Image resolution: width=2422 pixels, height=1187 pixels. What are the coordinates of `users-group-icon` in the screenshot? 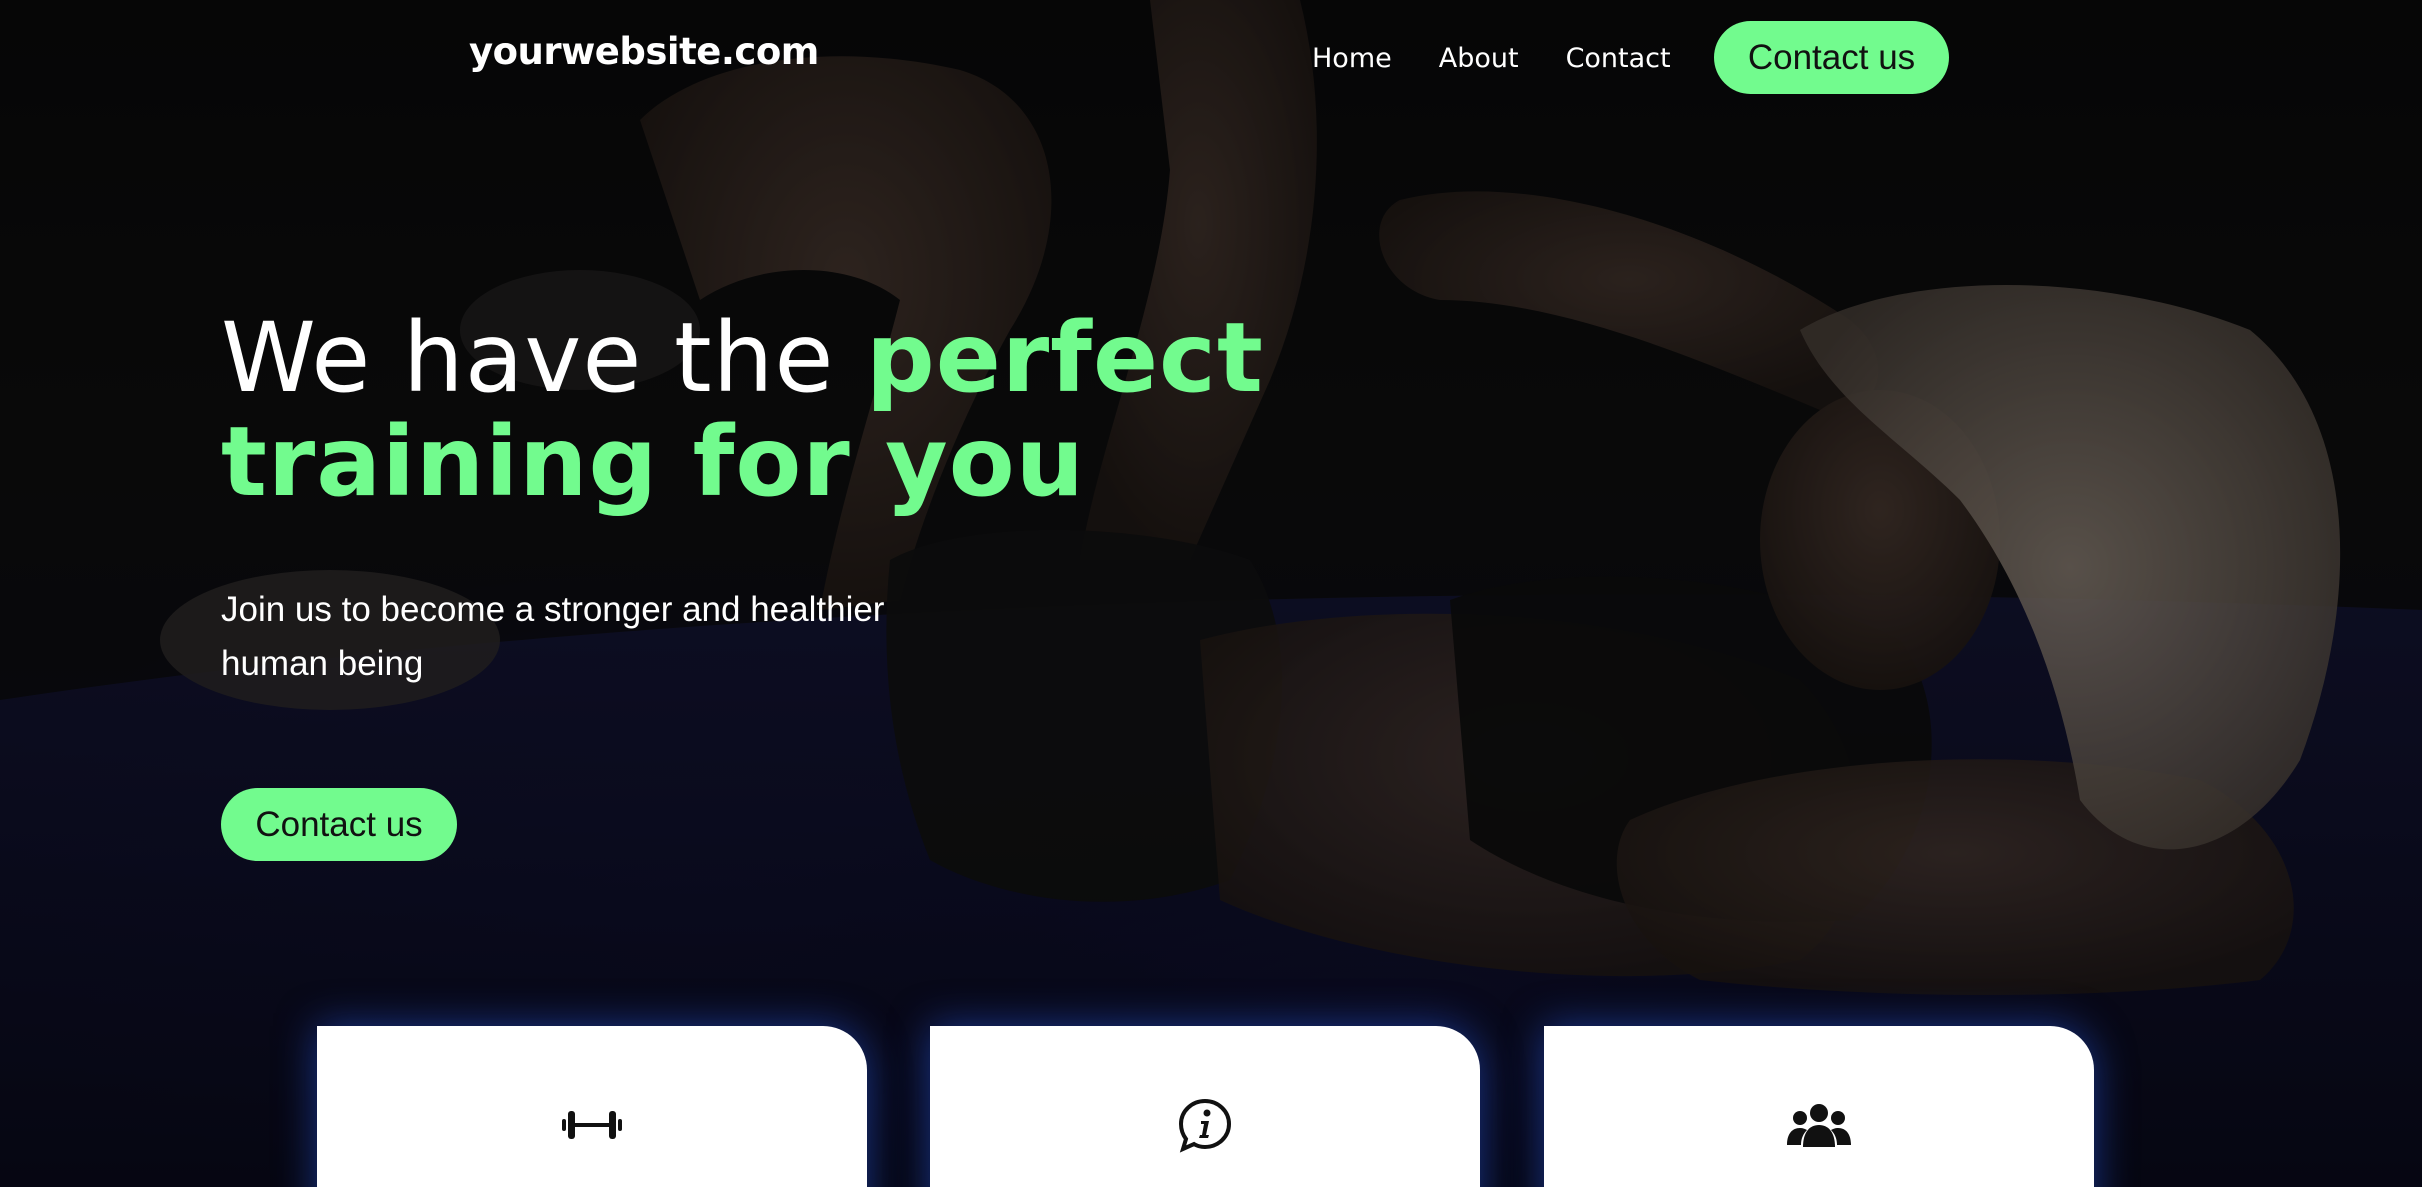 It's located at (1819, 1125).